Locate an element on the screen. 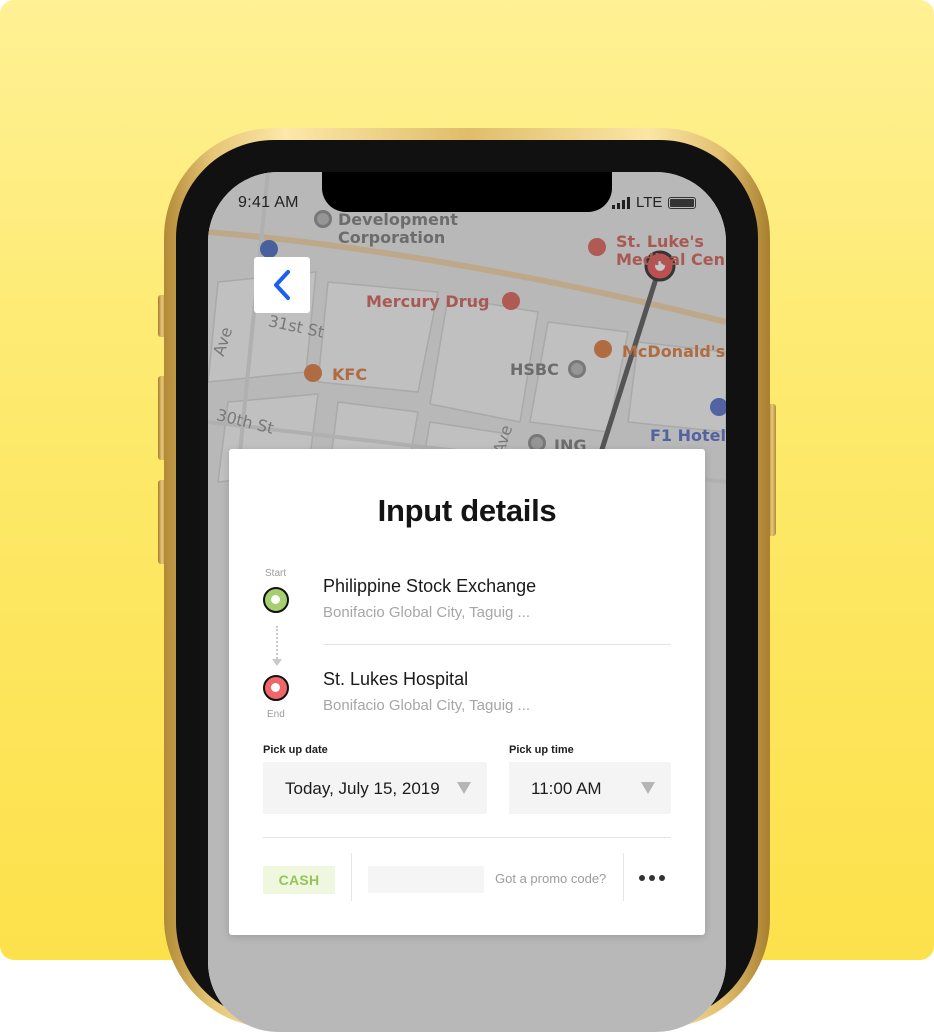  back-button is located at coordinates (282, 285).